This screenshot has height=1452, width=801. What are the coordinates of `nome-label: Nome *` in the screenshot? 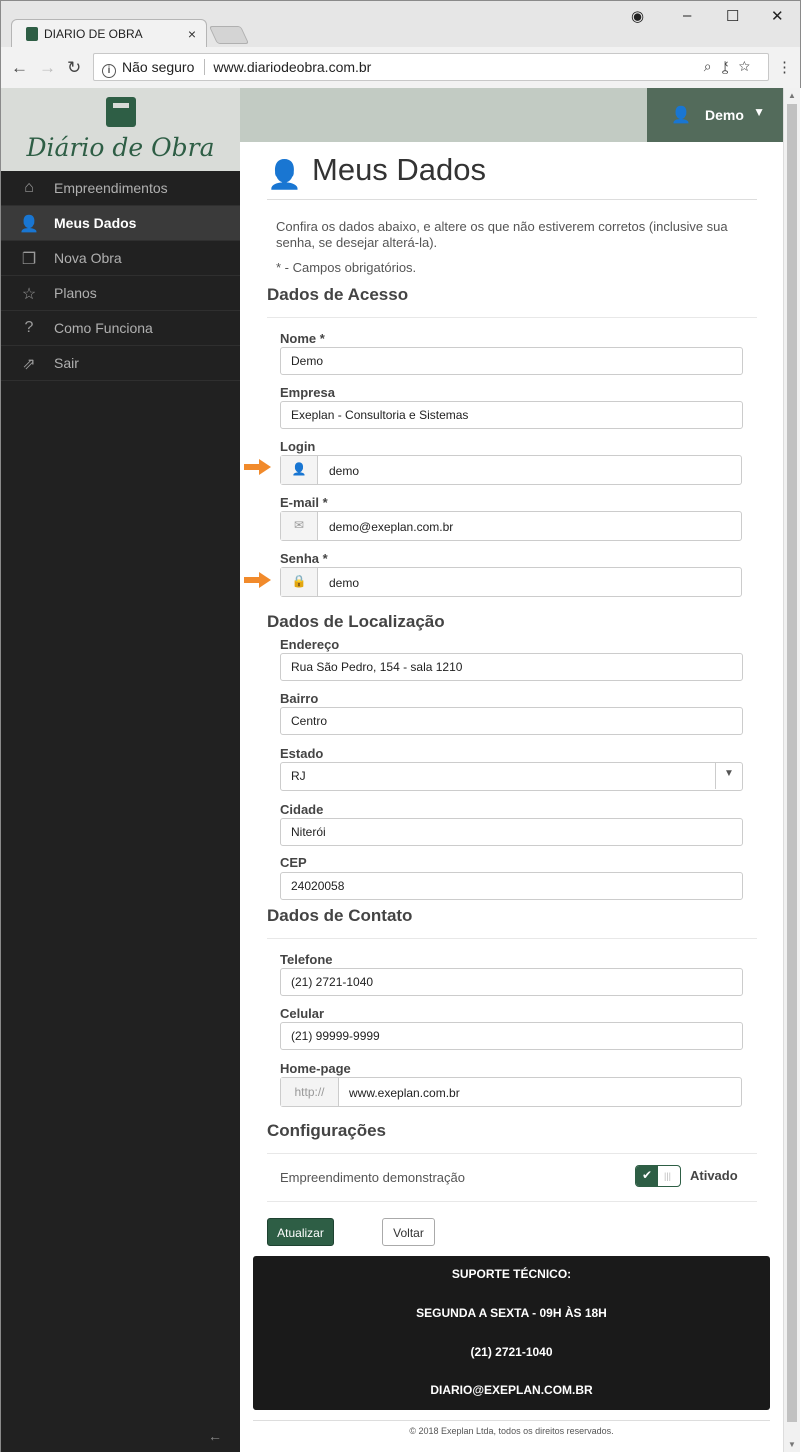 It's located at (302, 338).